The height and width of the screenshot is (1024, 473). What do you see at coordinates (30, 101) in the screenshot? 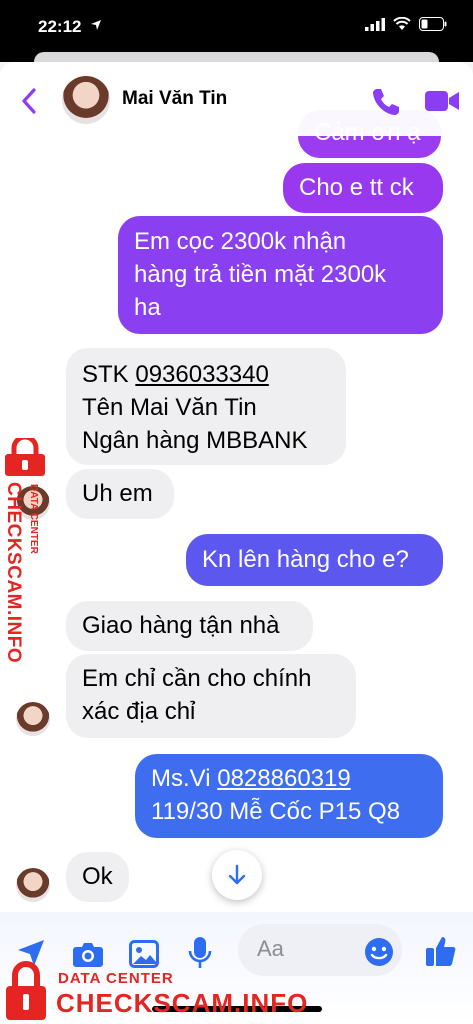
I see `back-chevron-icon` at bounding box center [30, 101].